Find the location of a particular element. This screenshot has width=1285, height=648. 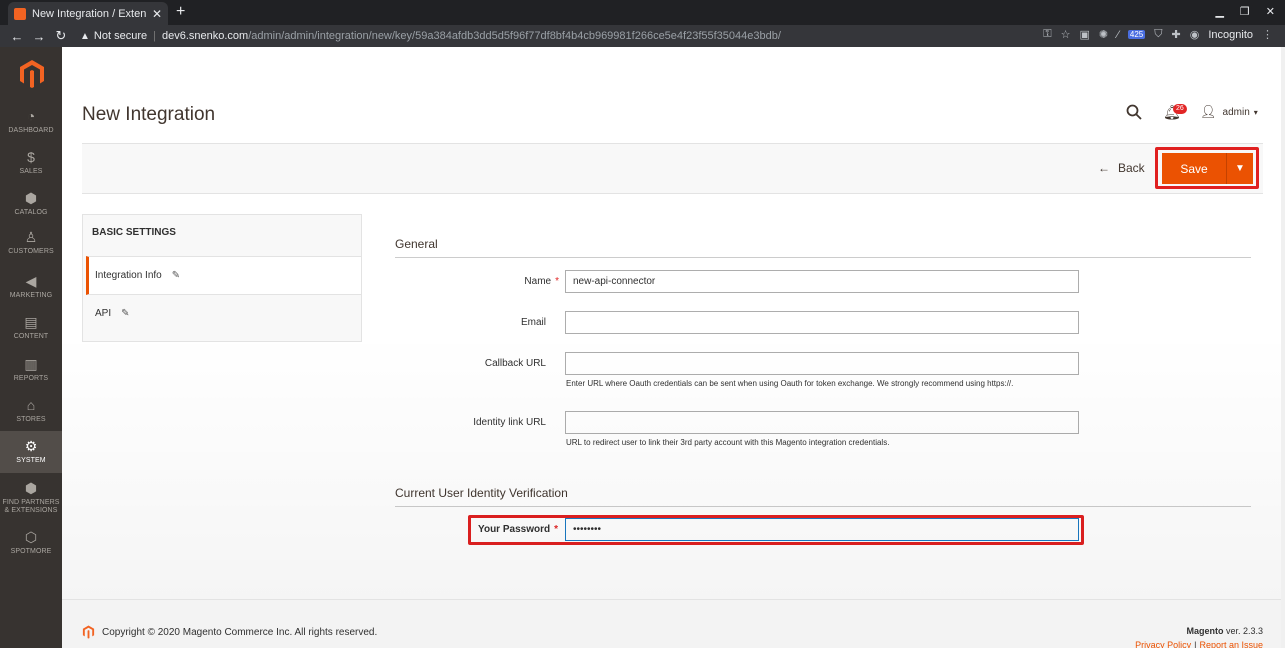

incognito-icon: ◉ is located at coordinates (1194, 35).